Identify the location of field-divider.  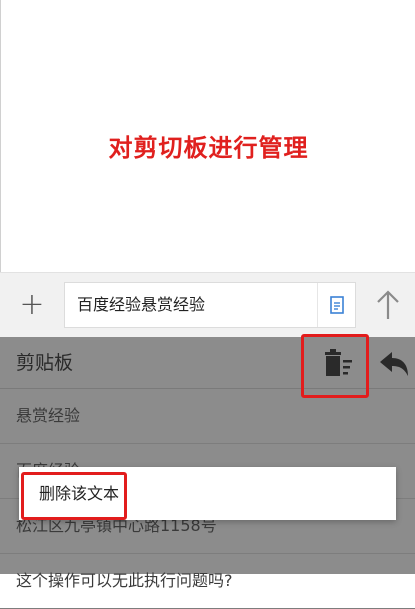
(317, 305).